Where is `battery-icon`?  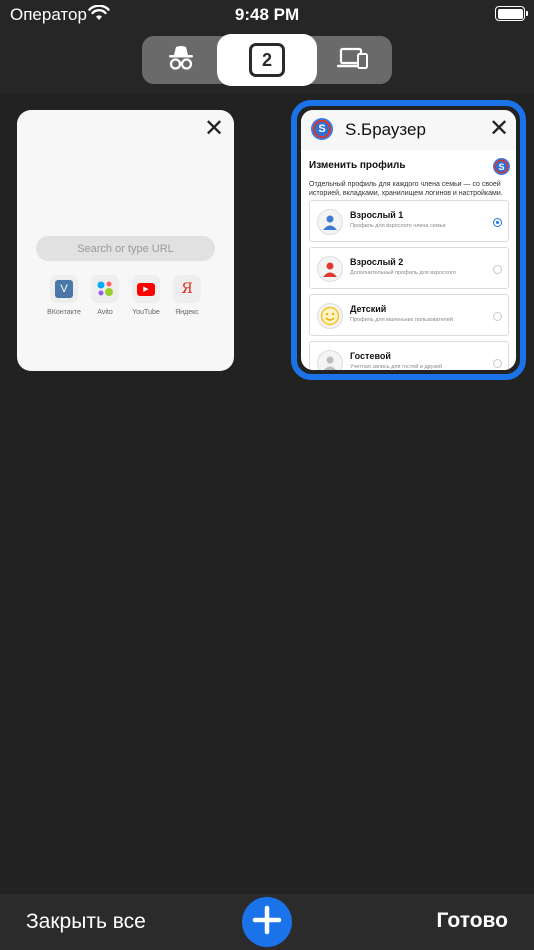
battery-icon is located at coordinates (511, 13).